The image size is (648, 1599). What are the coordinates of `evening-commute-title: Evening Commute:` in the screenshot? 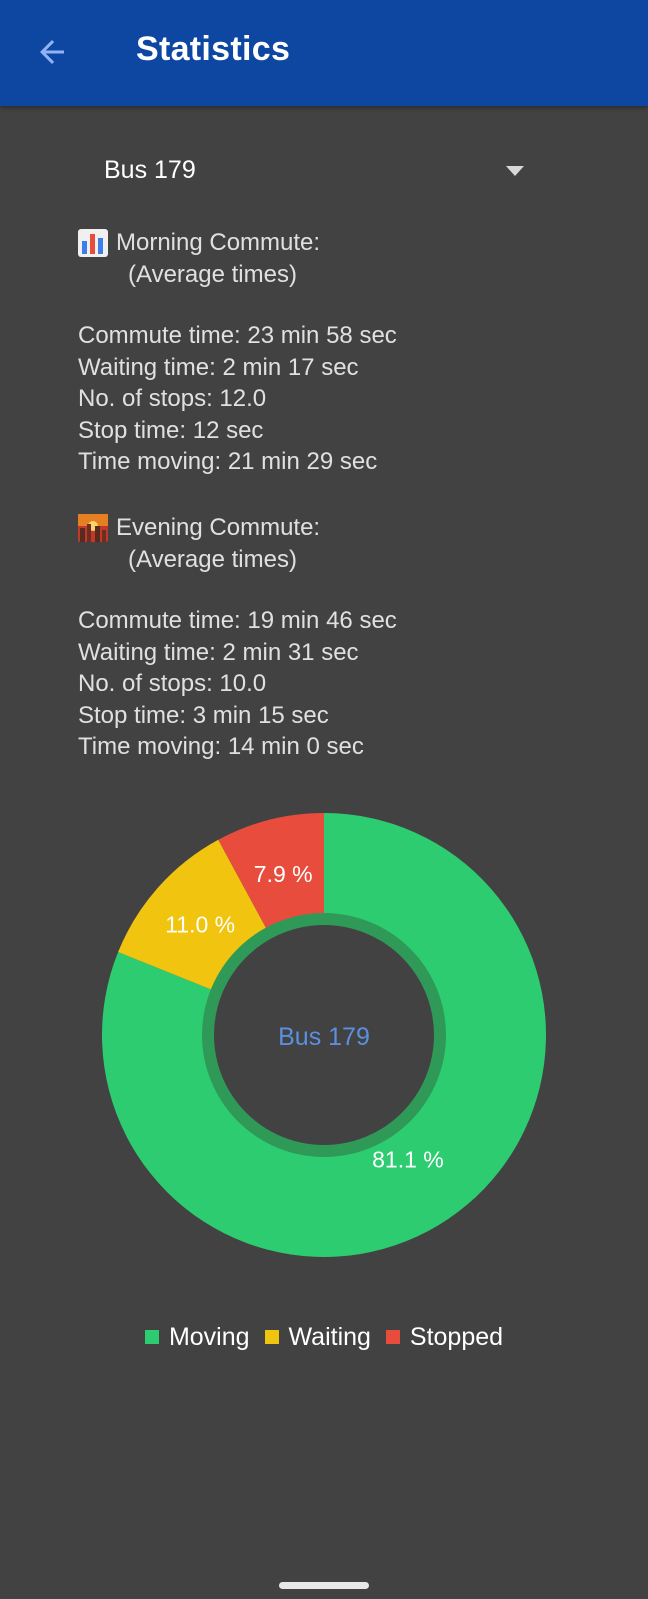 It's located at (218, 527).